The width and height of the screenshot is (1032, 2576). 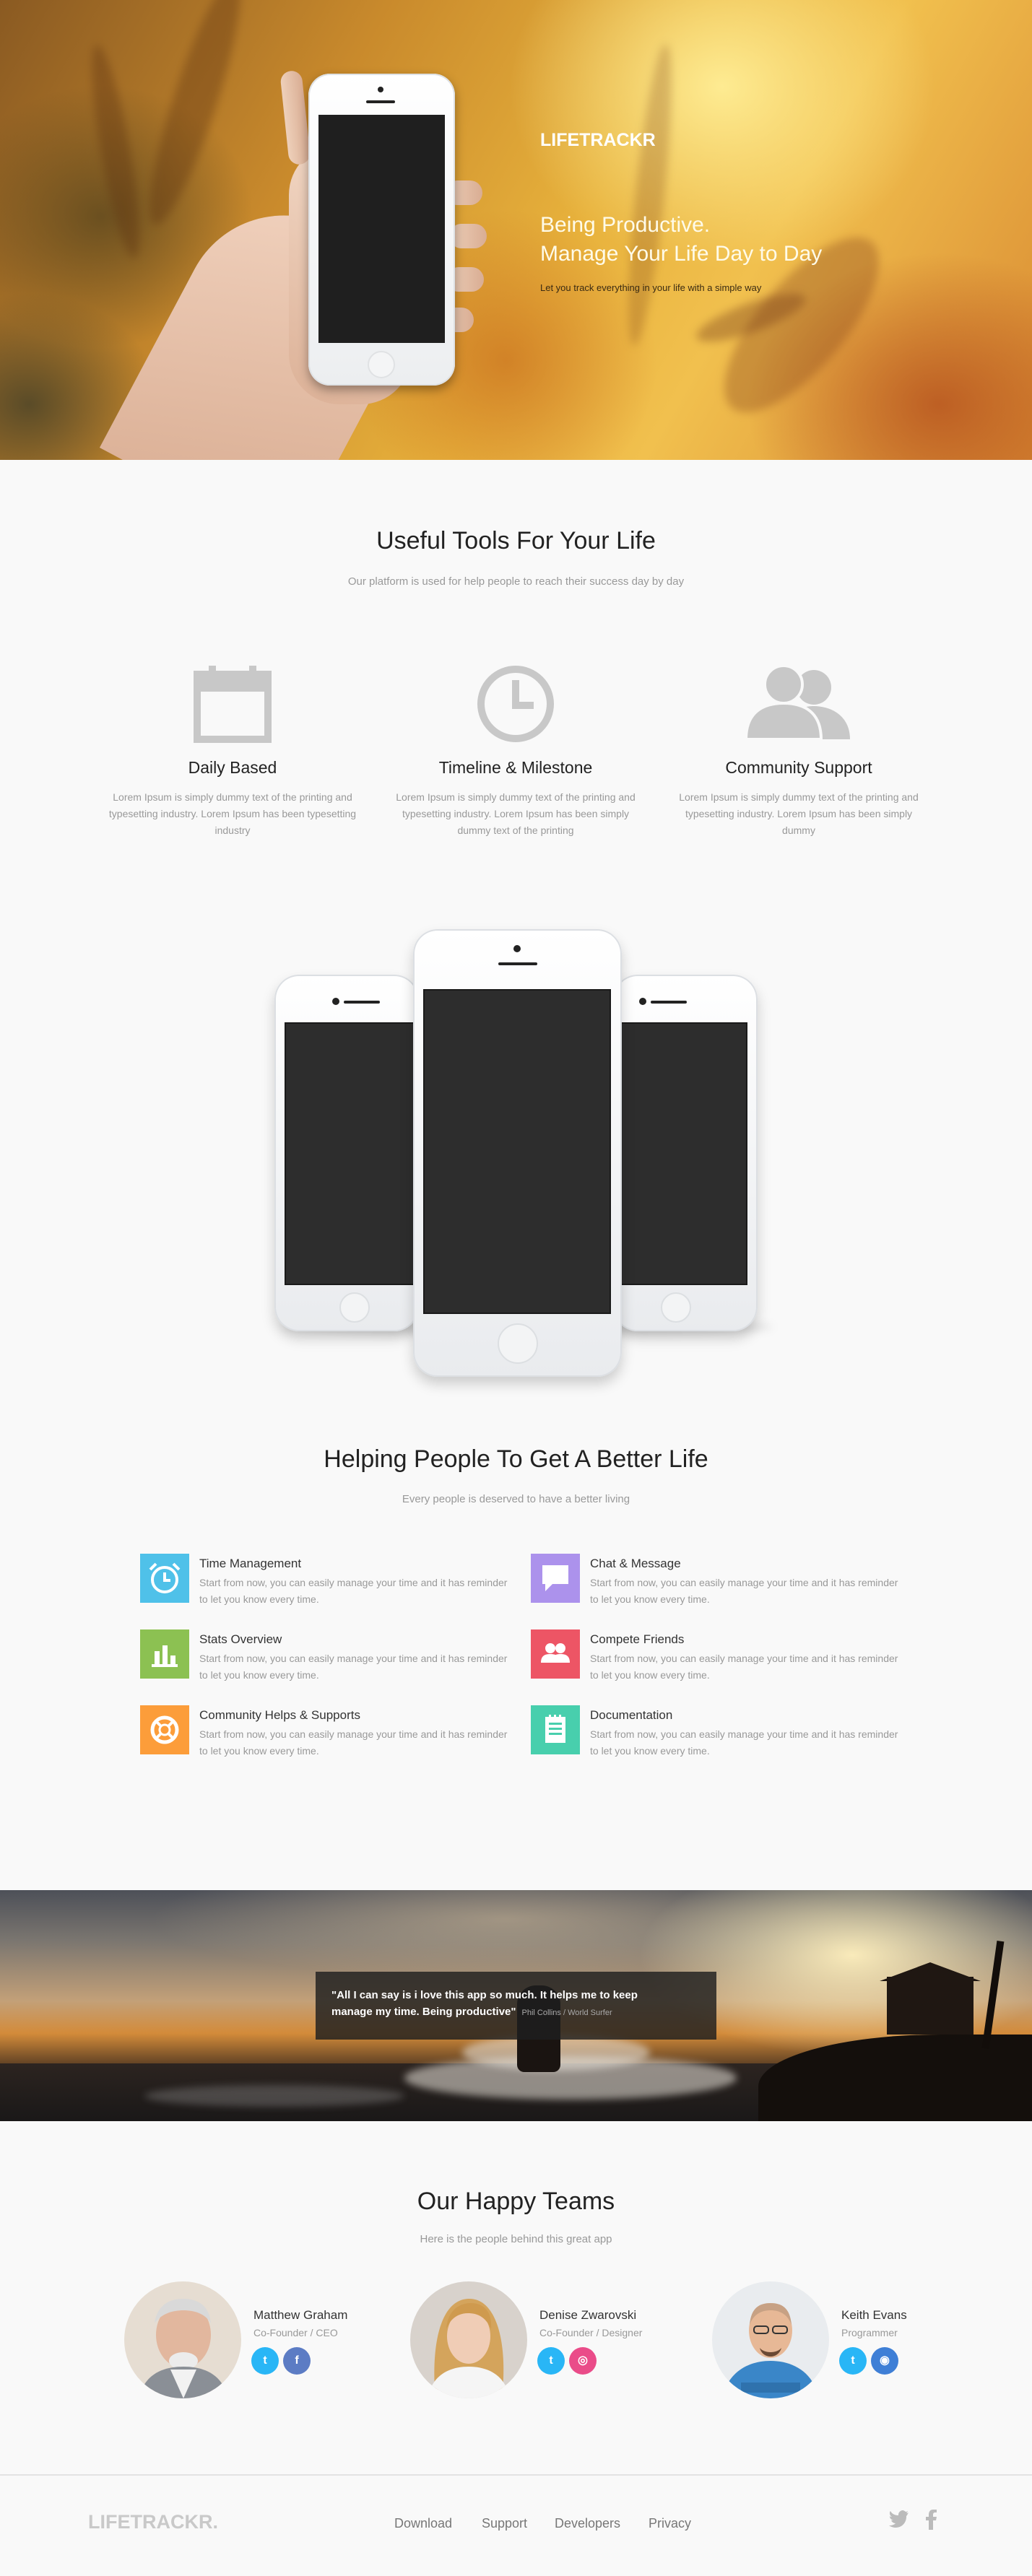 I want to click on footer-link-download: Download, so click(x=423, y=2523).